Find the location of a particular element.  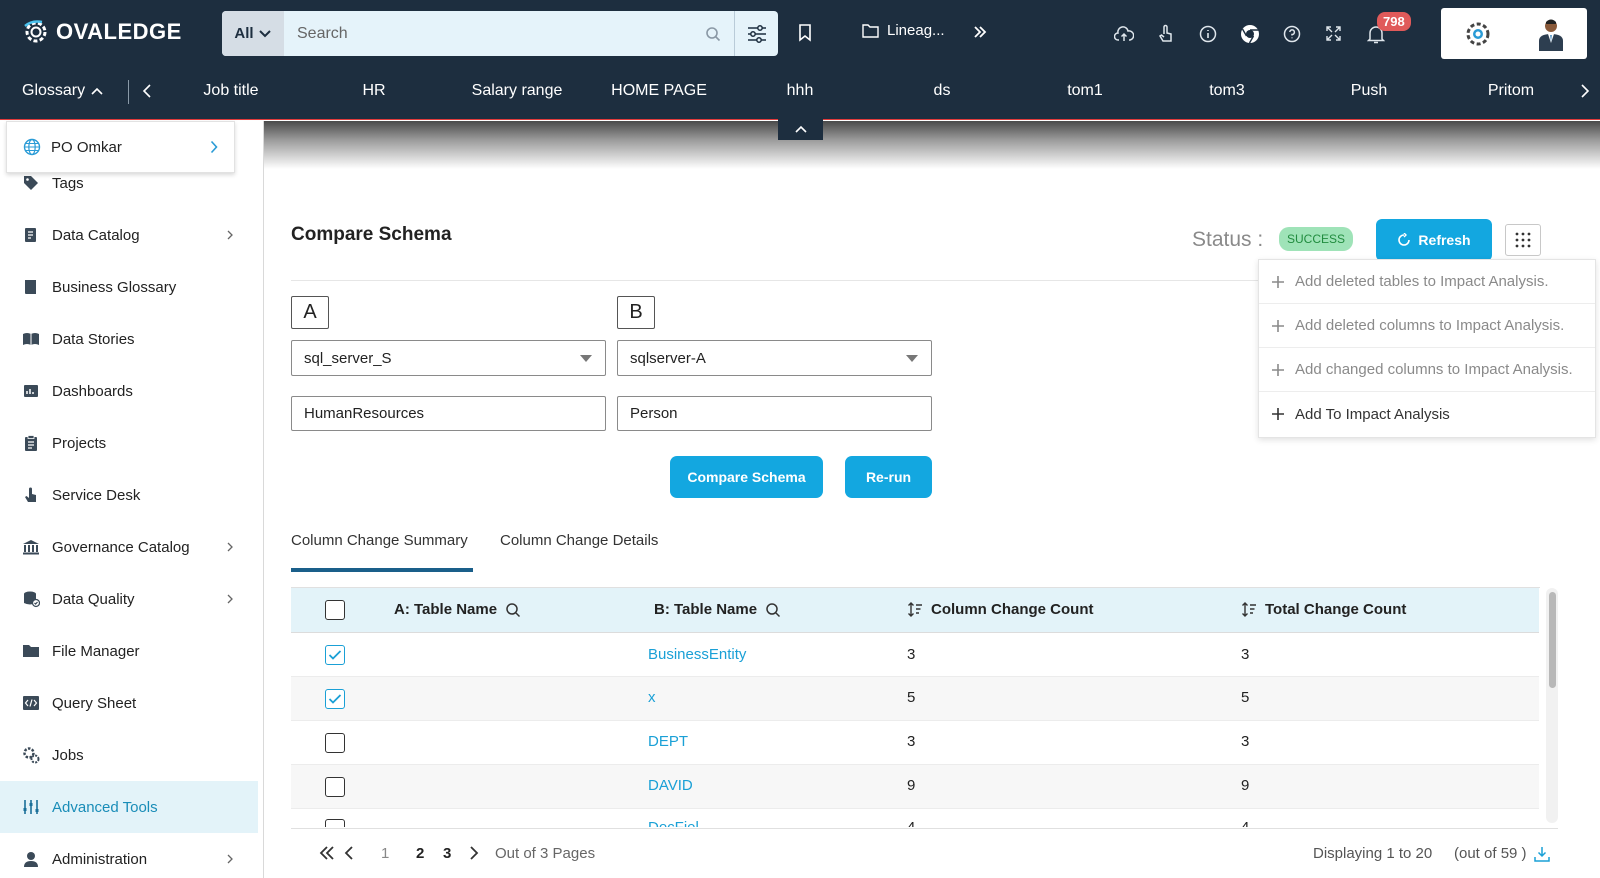

sidebar-item-query-sheet: Query Sheet is located at coordinates (129, 703).